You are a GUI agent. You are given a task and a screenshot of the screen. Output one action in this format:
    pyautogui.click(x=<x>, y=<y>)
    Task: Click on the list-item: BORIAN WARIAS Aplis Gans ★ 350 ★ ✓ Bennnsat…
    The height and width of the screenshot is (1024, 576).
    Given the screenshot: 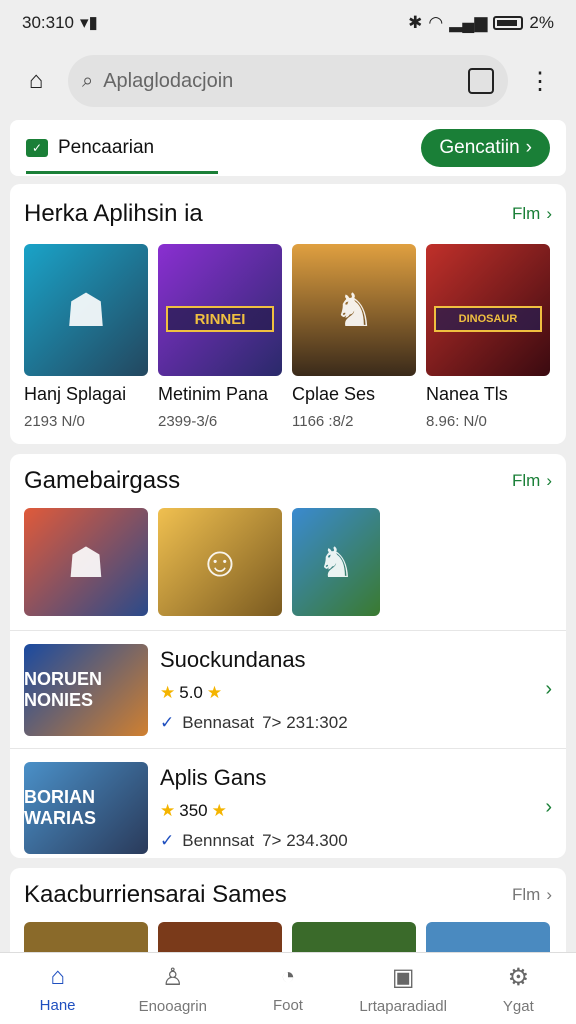 What is the action you would take?
    pyautogui.click(x=288, y=803)
    